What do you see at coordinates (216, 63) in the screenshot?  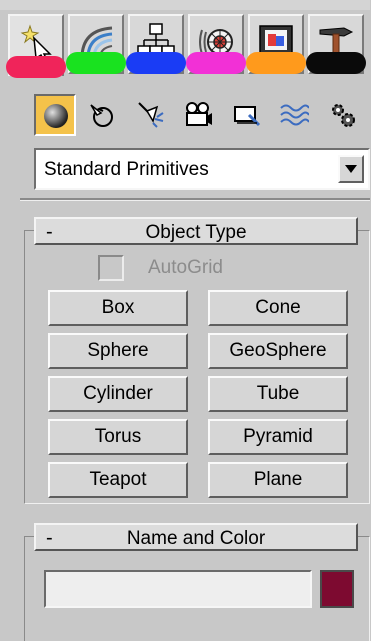 I see `motion-color-bar` at bounding box center [216, 63].